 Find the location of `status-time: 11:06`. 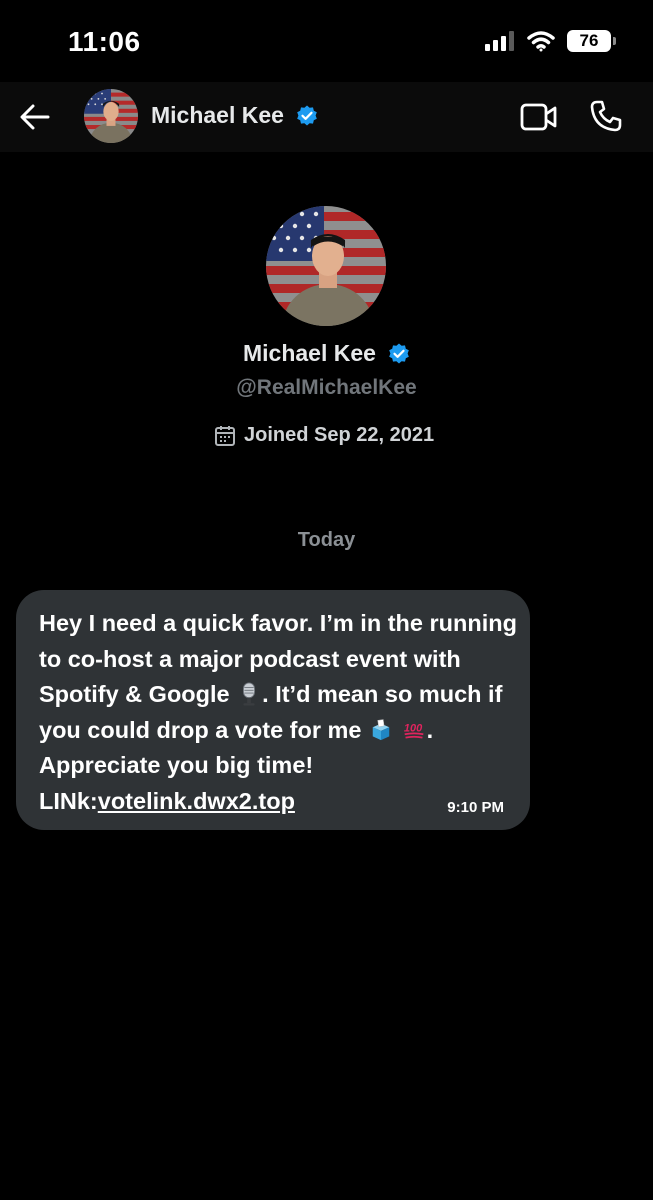

status-time: 11:06 is located at coordinates (104, 41).